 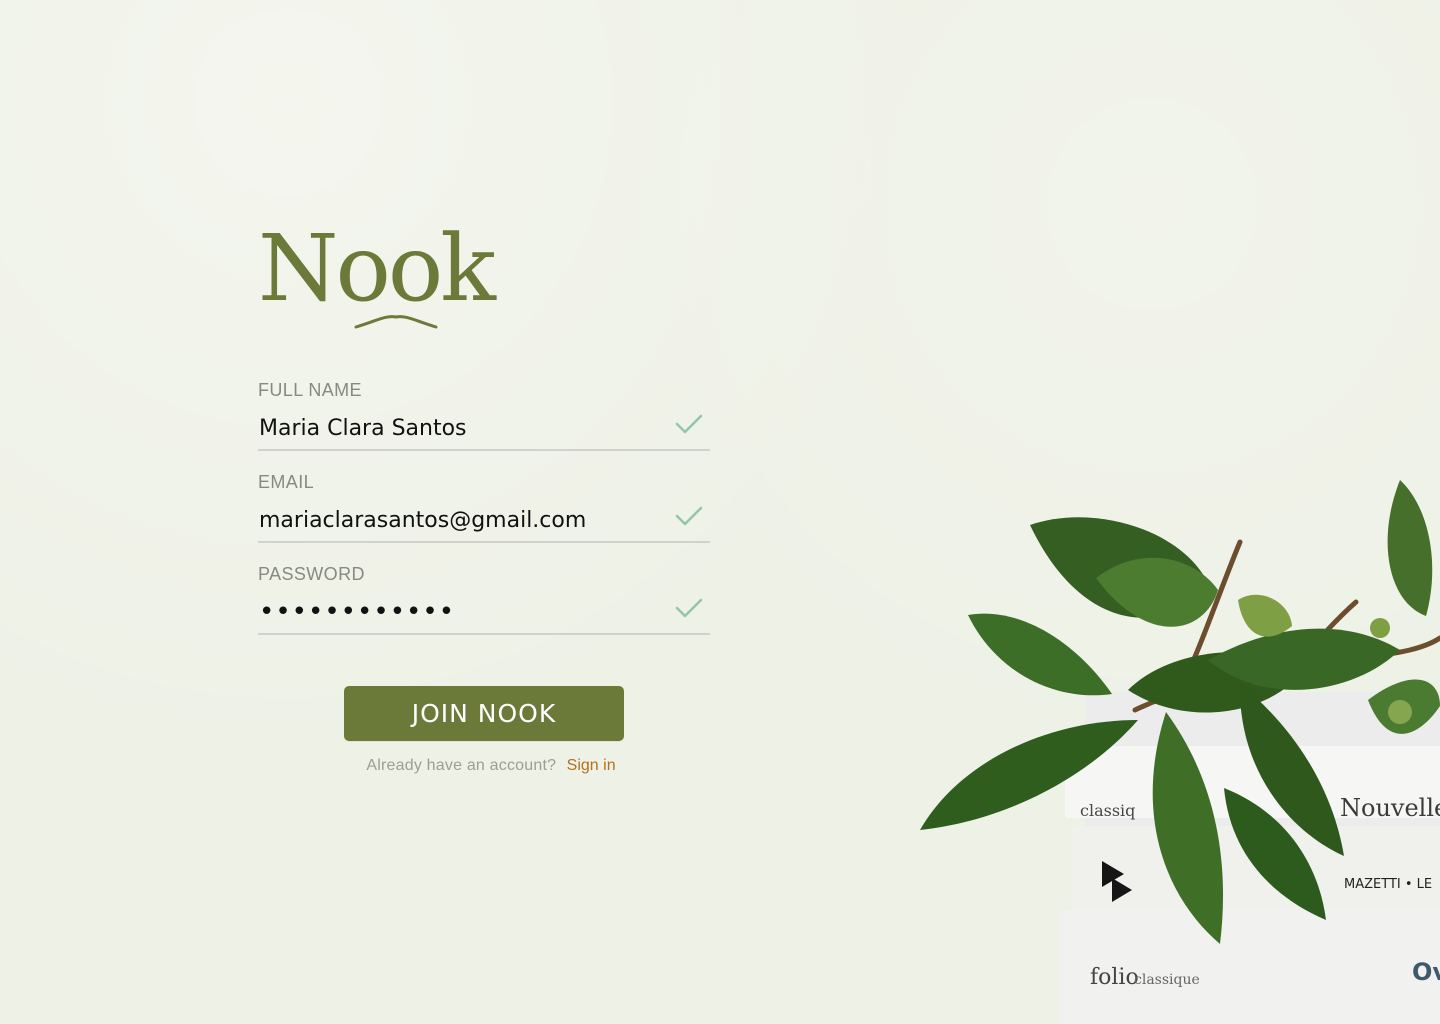 What do you see at coordinates (1114, 977) in the screenshot?
I see `book-title-folio: folio` at bounding box center [1114, 977].